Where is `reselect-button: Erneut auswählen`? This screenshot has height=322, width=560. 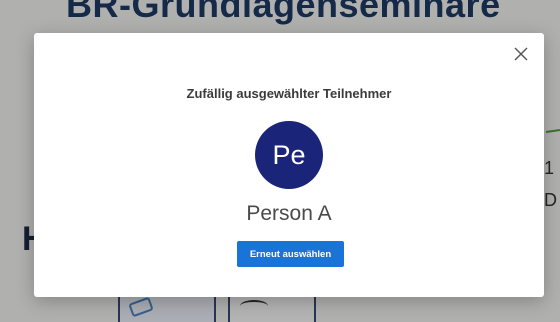
reselect-button: Erneut auswählen is located at coordinates (290, 254).